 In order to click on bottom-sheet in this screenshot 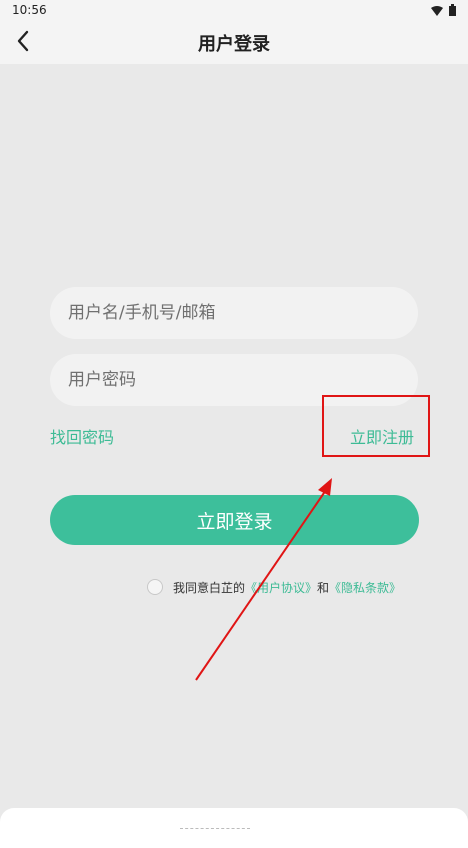, I will do `click(234, 828)`.